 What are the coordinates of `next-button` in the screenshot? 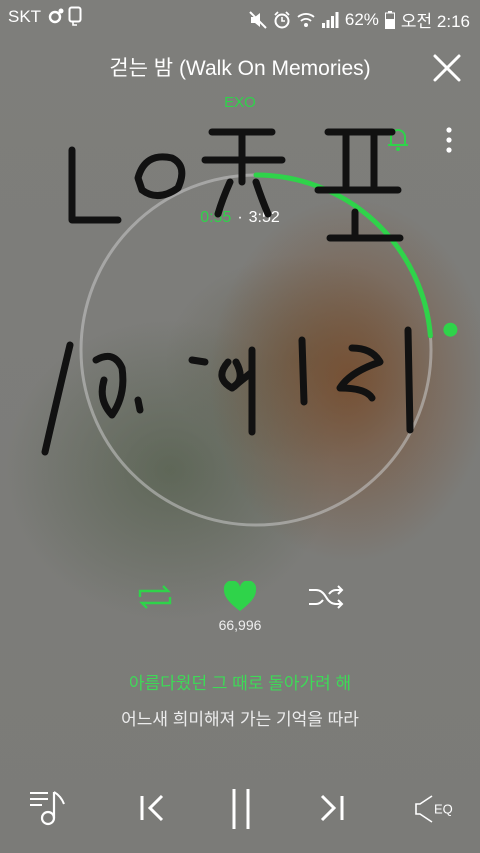 It's located at (331, 808).